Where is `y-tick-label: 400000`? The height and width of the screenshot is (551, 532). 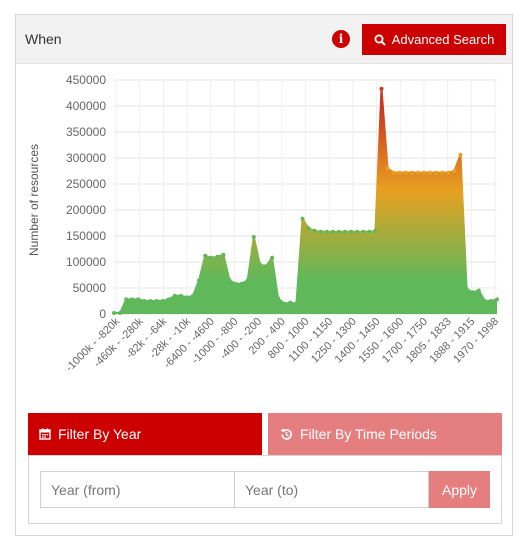
y-tick-label: 400000 is located at coordinates (86, 106).